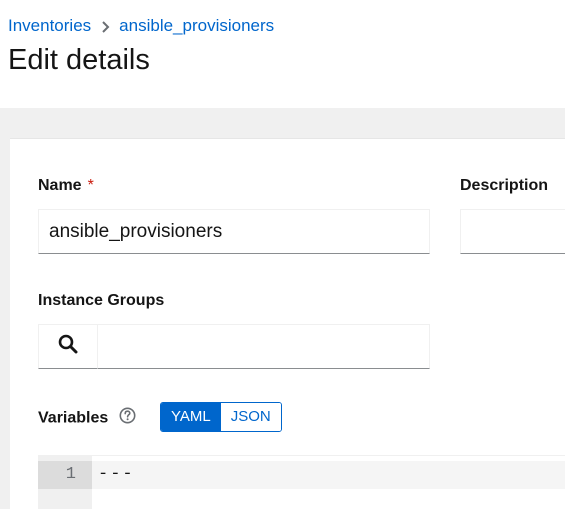 The height and width of the screenshot is (509, 565). Describe the element at coordinates (79, 60) in the screenshot. I see `page-title: Edit details` at that location.